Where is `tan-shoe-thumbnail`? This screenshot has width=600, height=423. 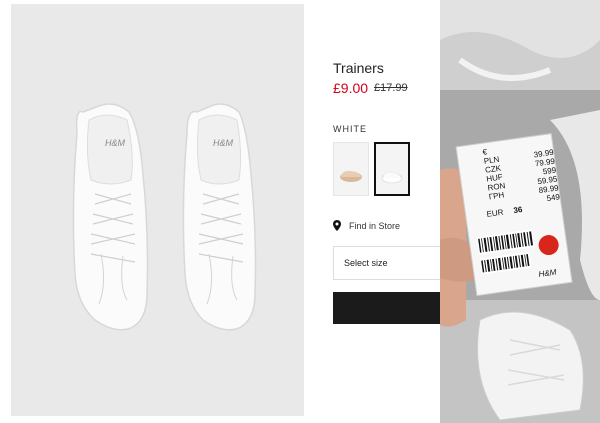
tan-shoe-thumbnail is located at coordinates (351, 176).